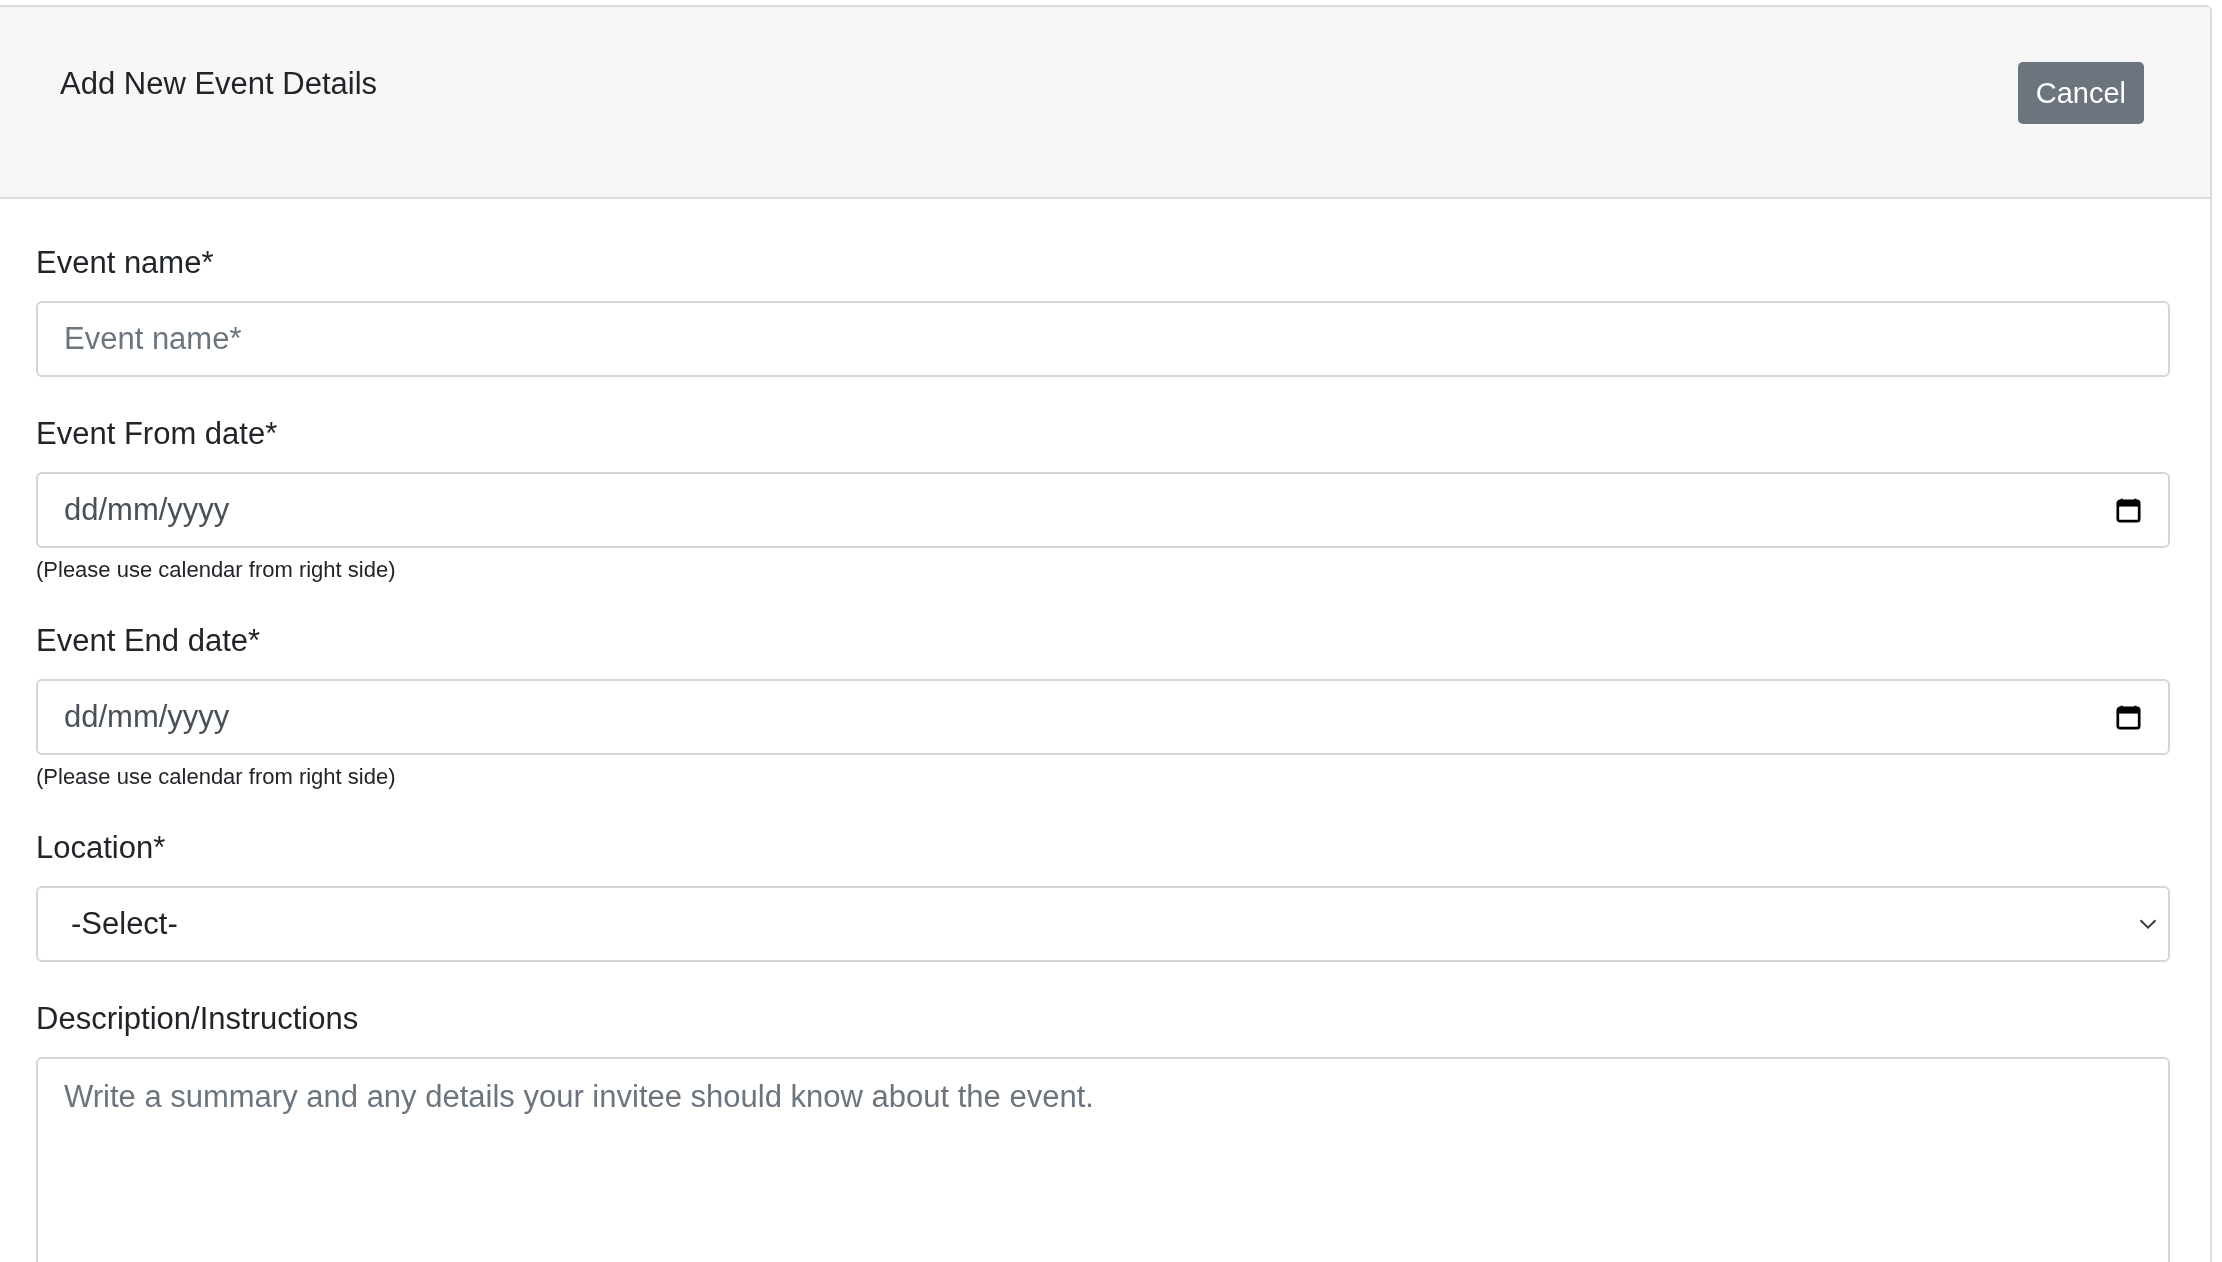 This screenshot has width=2222, height=1262. Describe the element at coordinates (2080, 93) in the screenshot. I see `cancel-button: Cancel` at that location.